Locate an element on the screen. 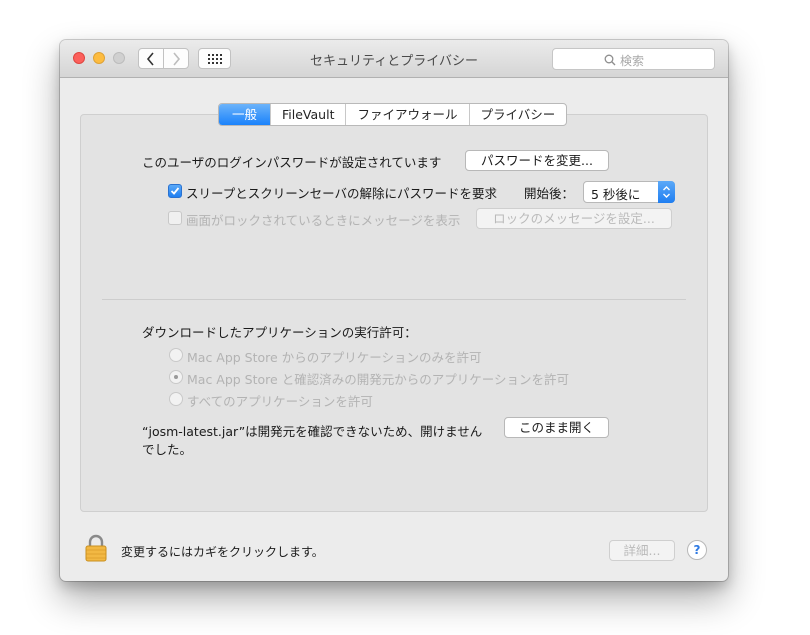 The width and height of the screenshot is (810, 635). section-divider is located at coordinates (394, 299).